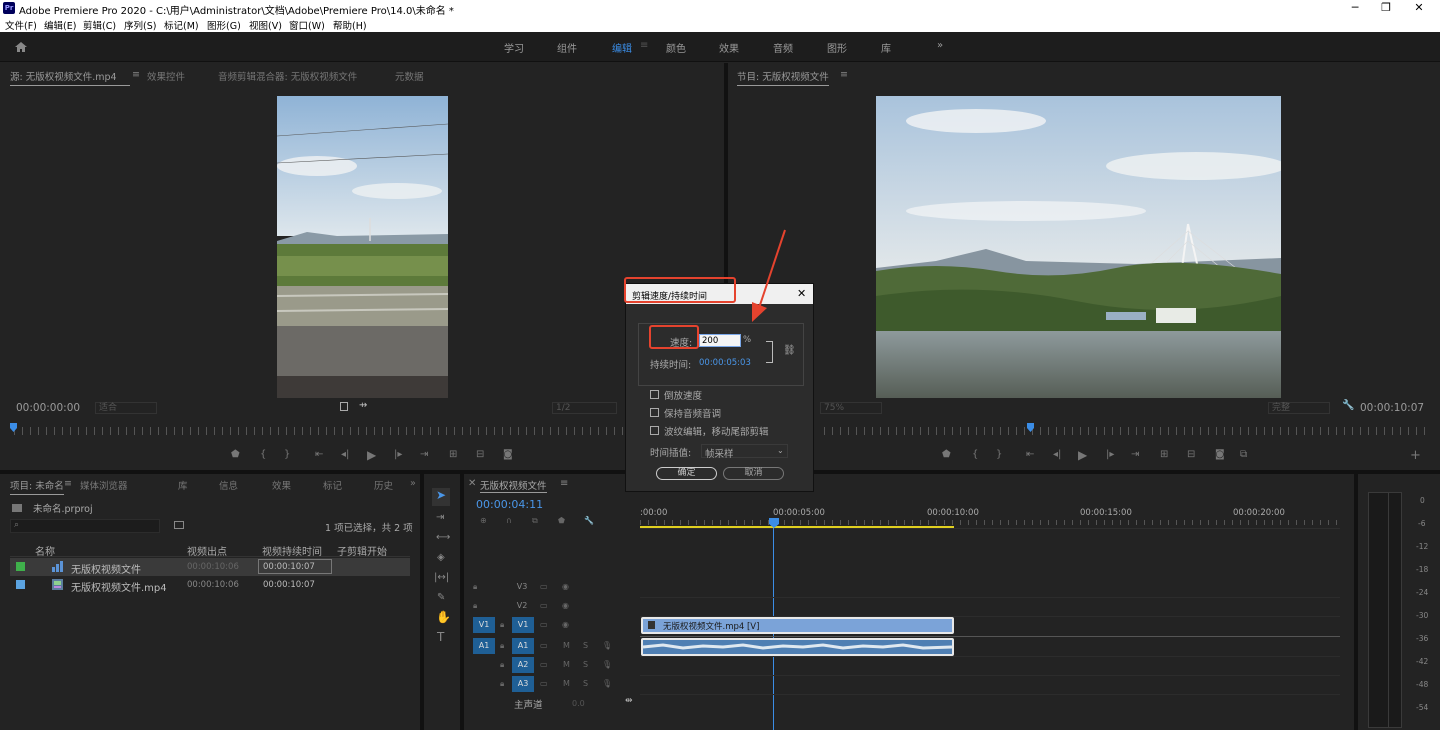  I want to click on reverse-speed-checkbox, so click(654, 394).